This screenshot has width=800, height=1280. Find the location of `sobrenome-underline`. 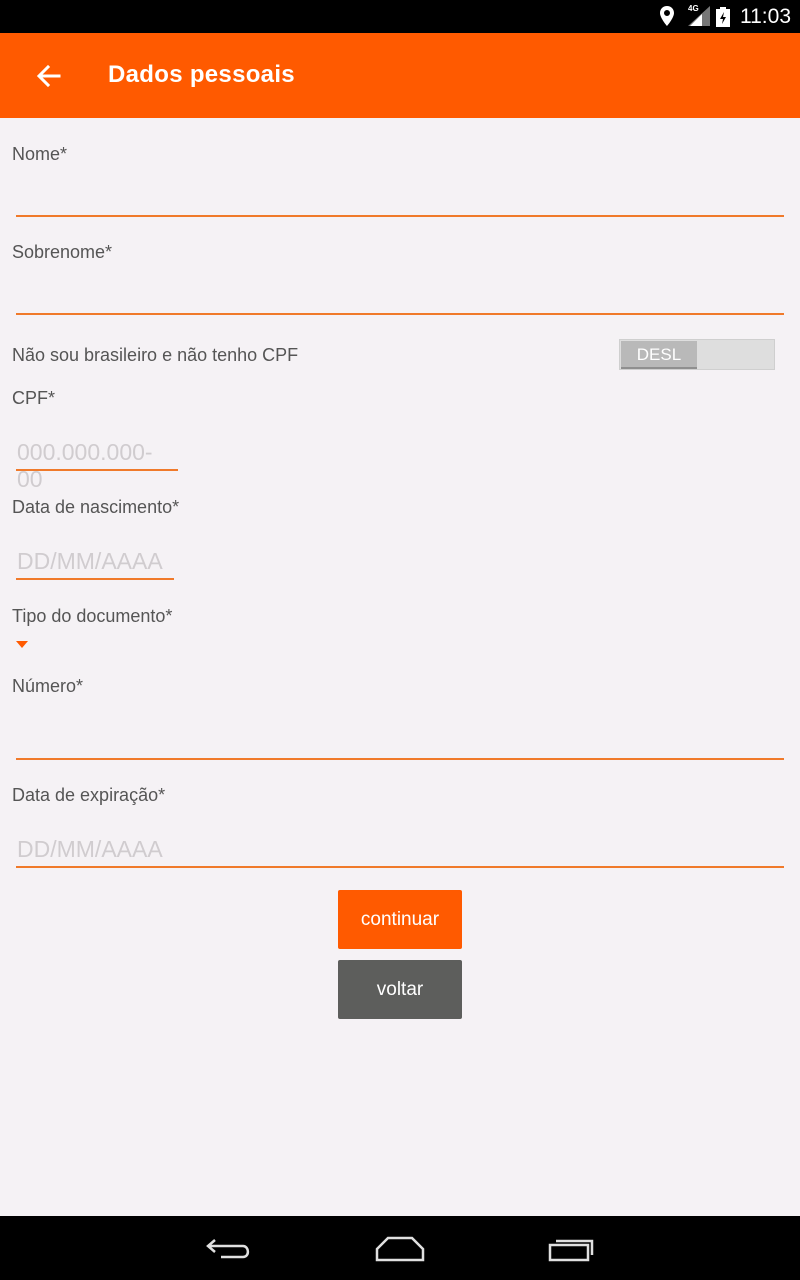

sobrenome-underline is located at coordinates (400, 314).